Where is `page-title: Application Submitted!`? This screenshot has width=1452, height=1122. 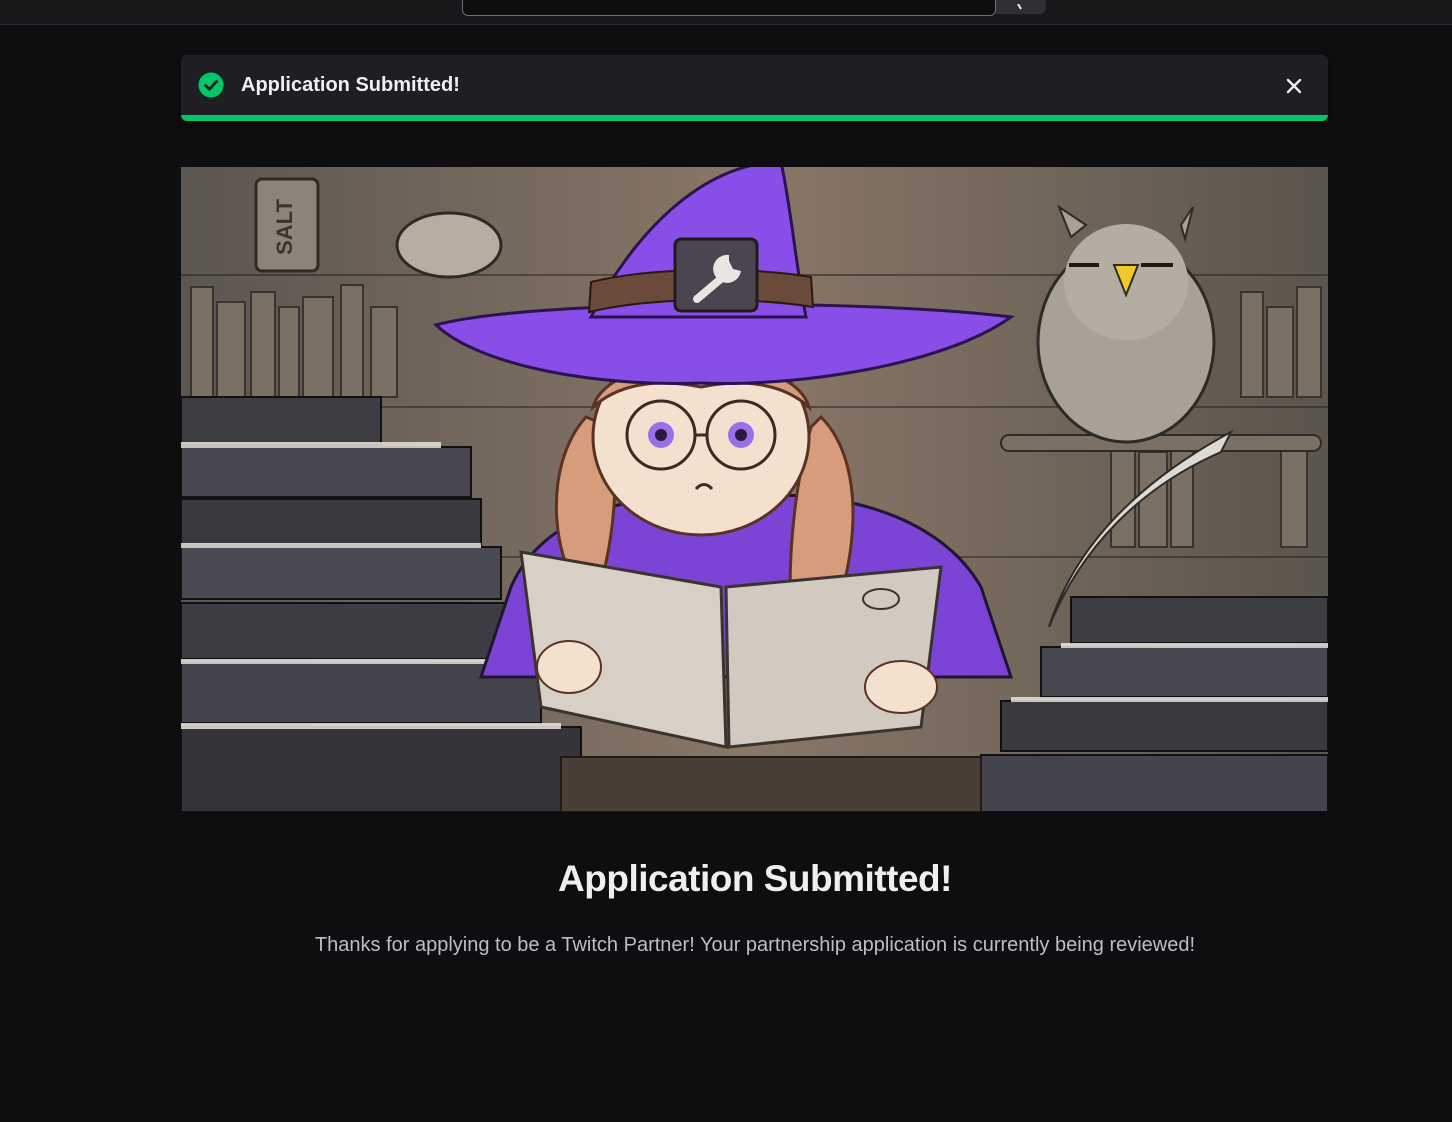
page-title: Application Submitted! is located at coordinates (755, 878).